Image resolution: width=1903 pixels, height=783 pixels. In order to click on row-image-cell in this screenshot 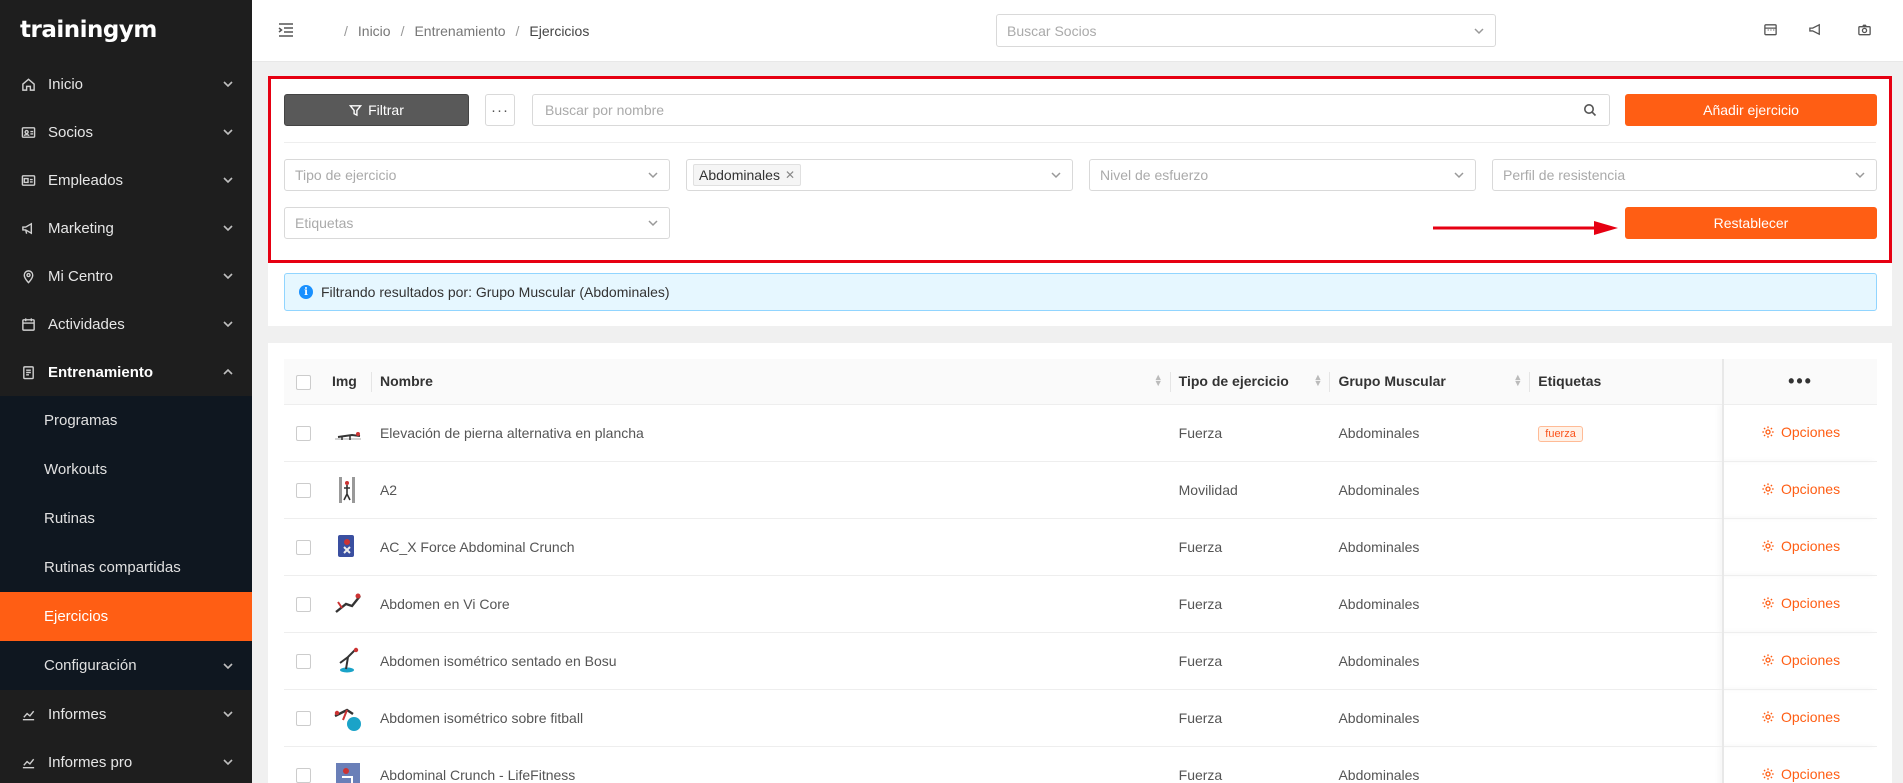, I will do `click(347, 547)`.